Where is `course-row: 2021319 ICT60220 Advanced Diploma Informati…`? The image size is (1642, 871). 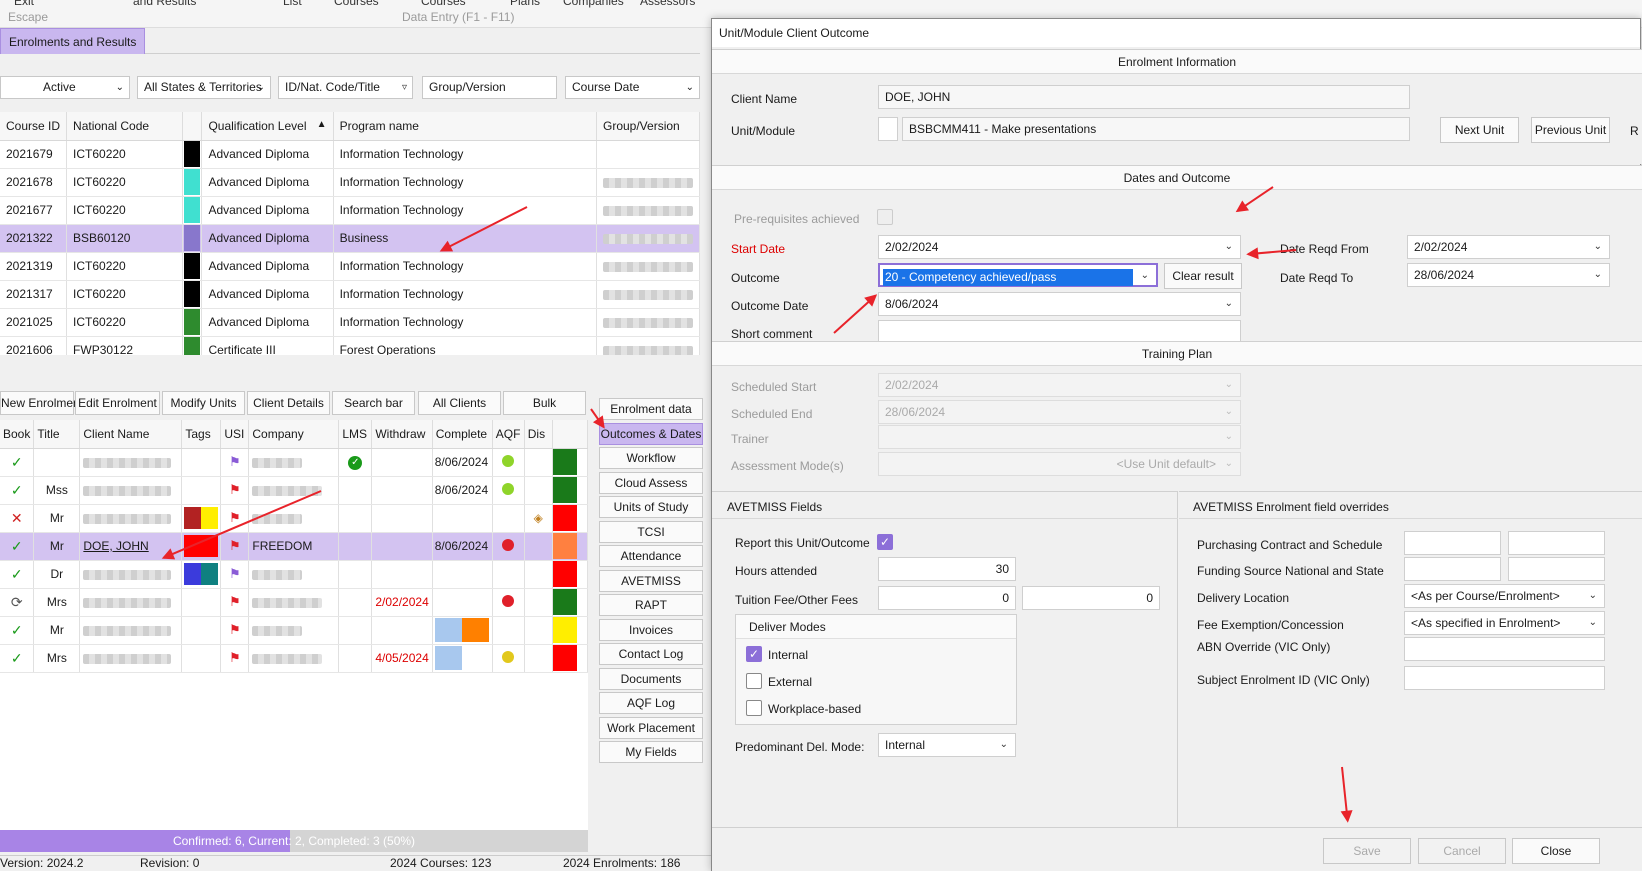 course-row: 2021319 ICT60220 Advanced Diploma Informati… is located at coordinates (350, 266).